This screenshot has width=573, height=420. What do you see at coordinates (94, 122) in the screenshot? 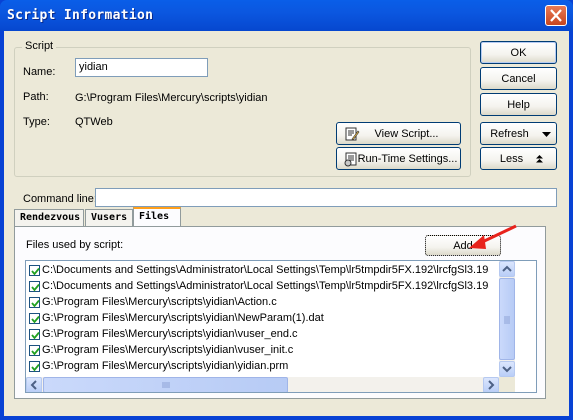
I see `type-value: QTWeb` at bounding box center [94, 122].